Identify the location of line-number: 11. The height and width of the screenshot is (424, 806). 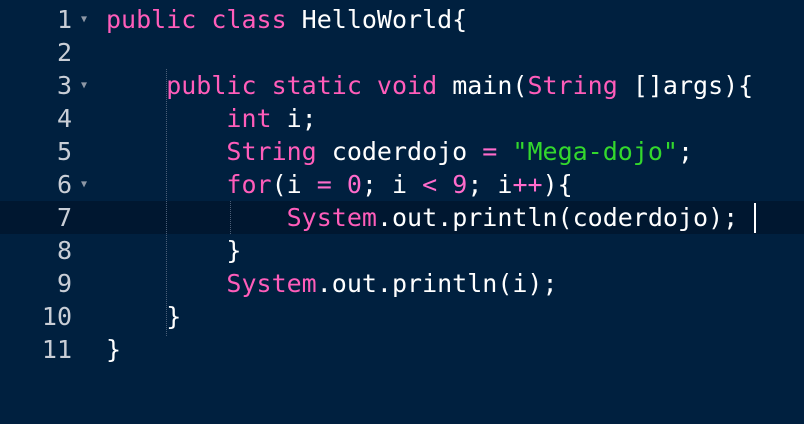
(56, 349).